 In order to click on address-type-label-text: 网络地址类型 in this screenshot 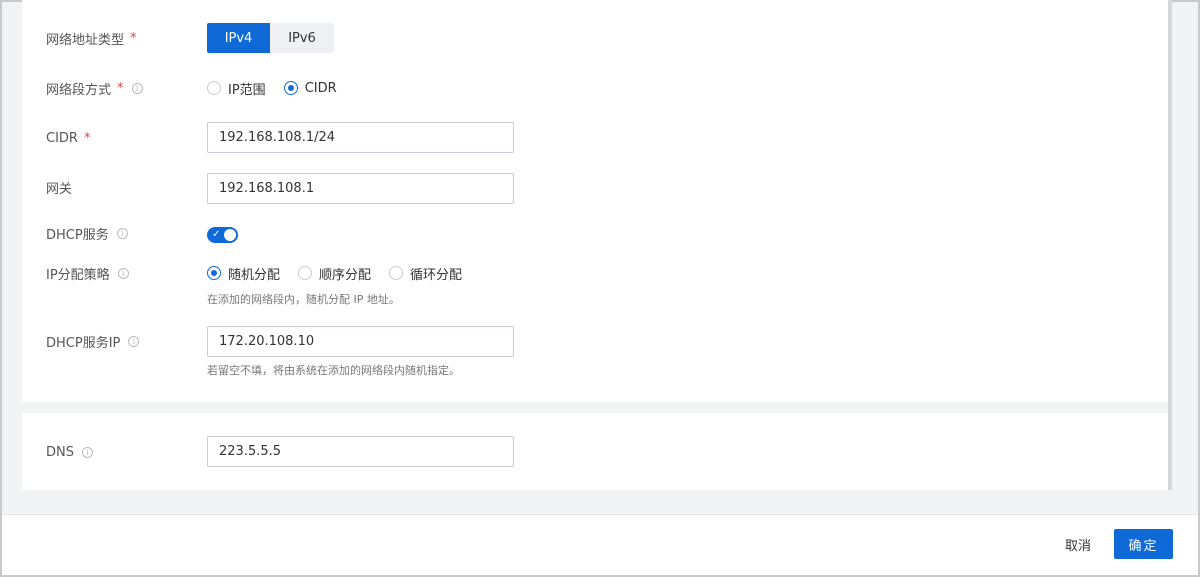, I will do `click(85, 40)`.